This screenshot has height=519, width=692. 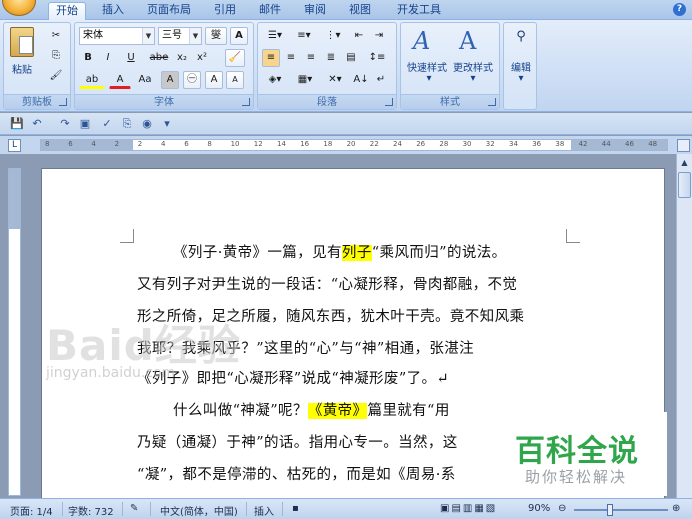 I want to click on record-icon: ◉, so click(x=147, y=124).